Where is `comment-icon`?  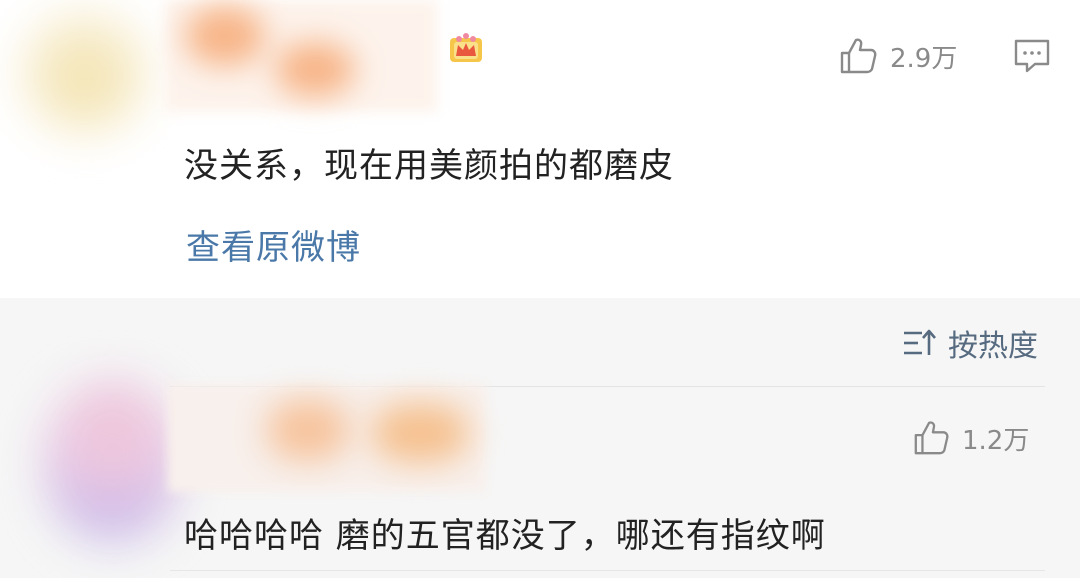 comment-icon is located at coordinates (1032, 56).